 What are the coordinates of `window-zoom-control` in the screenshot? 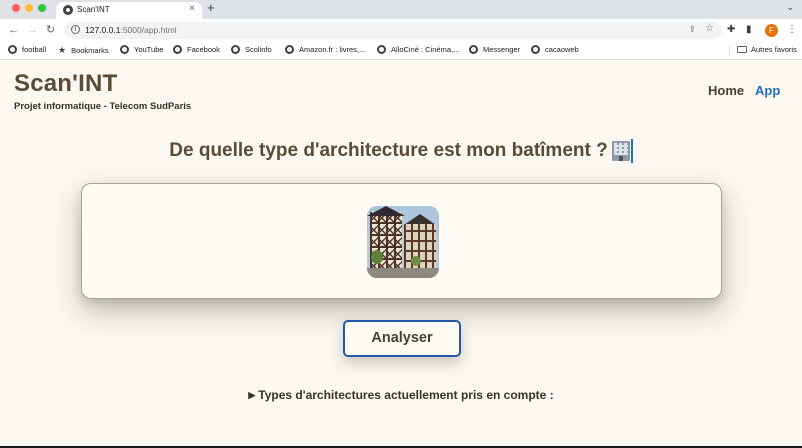 It's located at (42, 8).